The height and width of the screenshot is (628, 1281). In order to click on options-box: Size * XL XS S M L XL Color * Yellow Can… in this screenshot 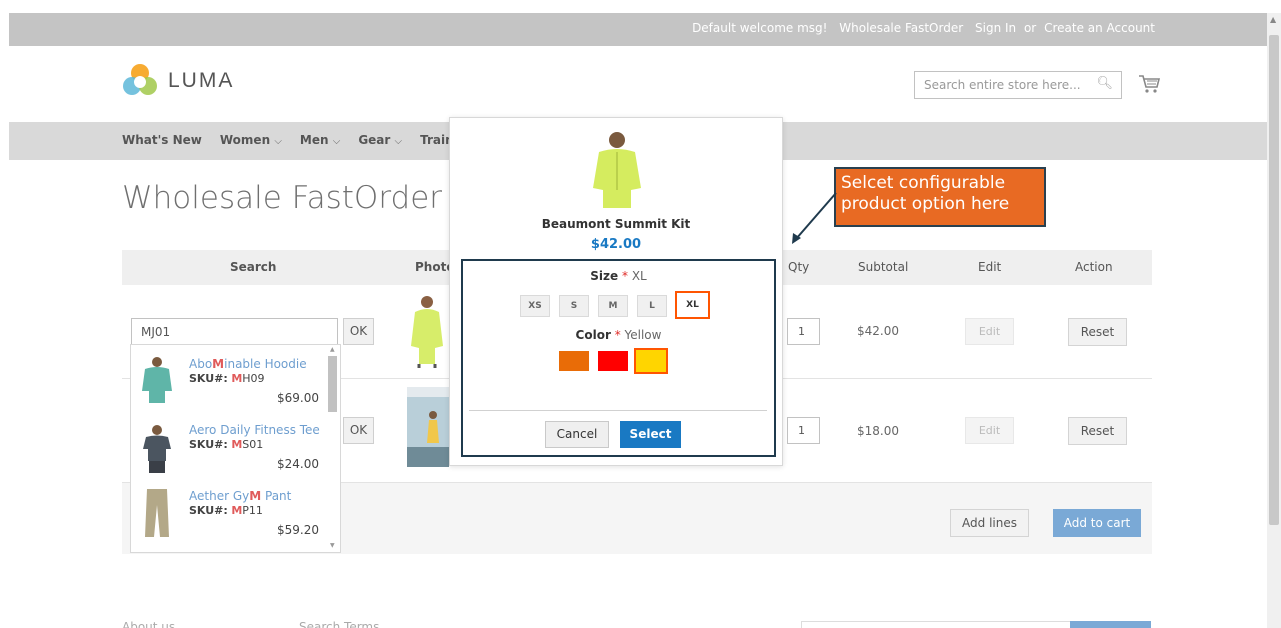, I will do `click(618, 358)`.